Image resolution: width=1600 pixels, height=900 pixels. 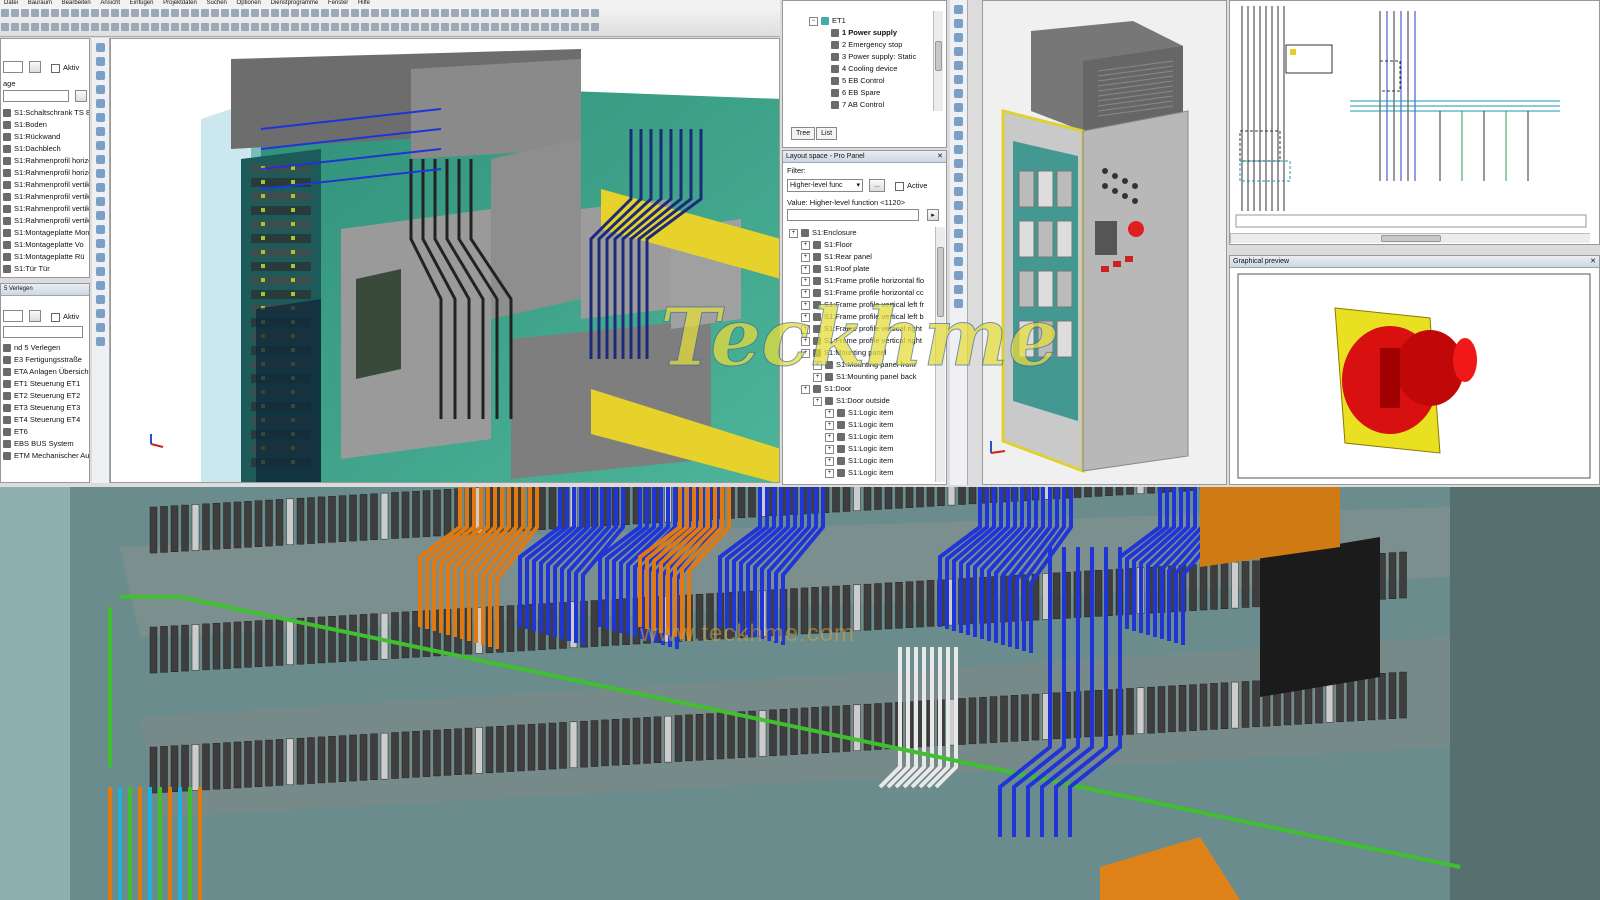 I want to click on close-icon: ✕, so click(x=940, y=156).